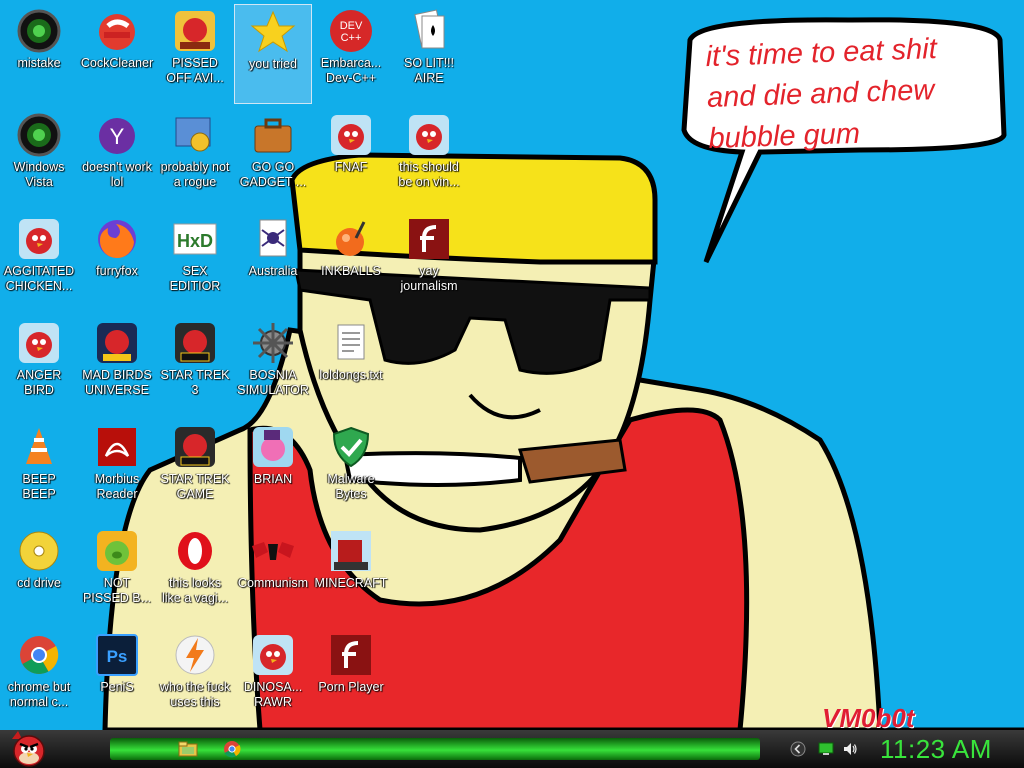  What do you see at coordinates (273, 551) in the screenshot?
I see `hammer-sickle-icon` at bounding box center [273, 551].